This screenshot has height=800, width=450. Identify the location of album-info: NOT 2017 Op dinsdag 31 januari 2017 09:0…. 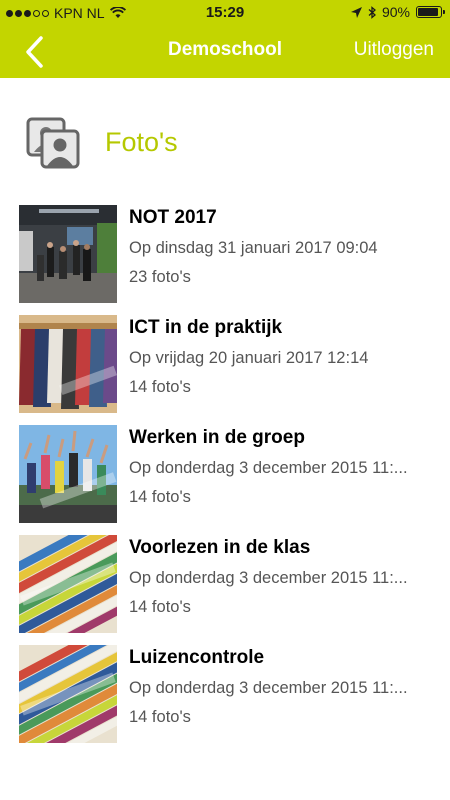
(282, 254).